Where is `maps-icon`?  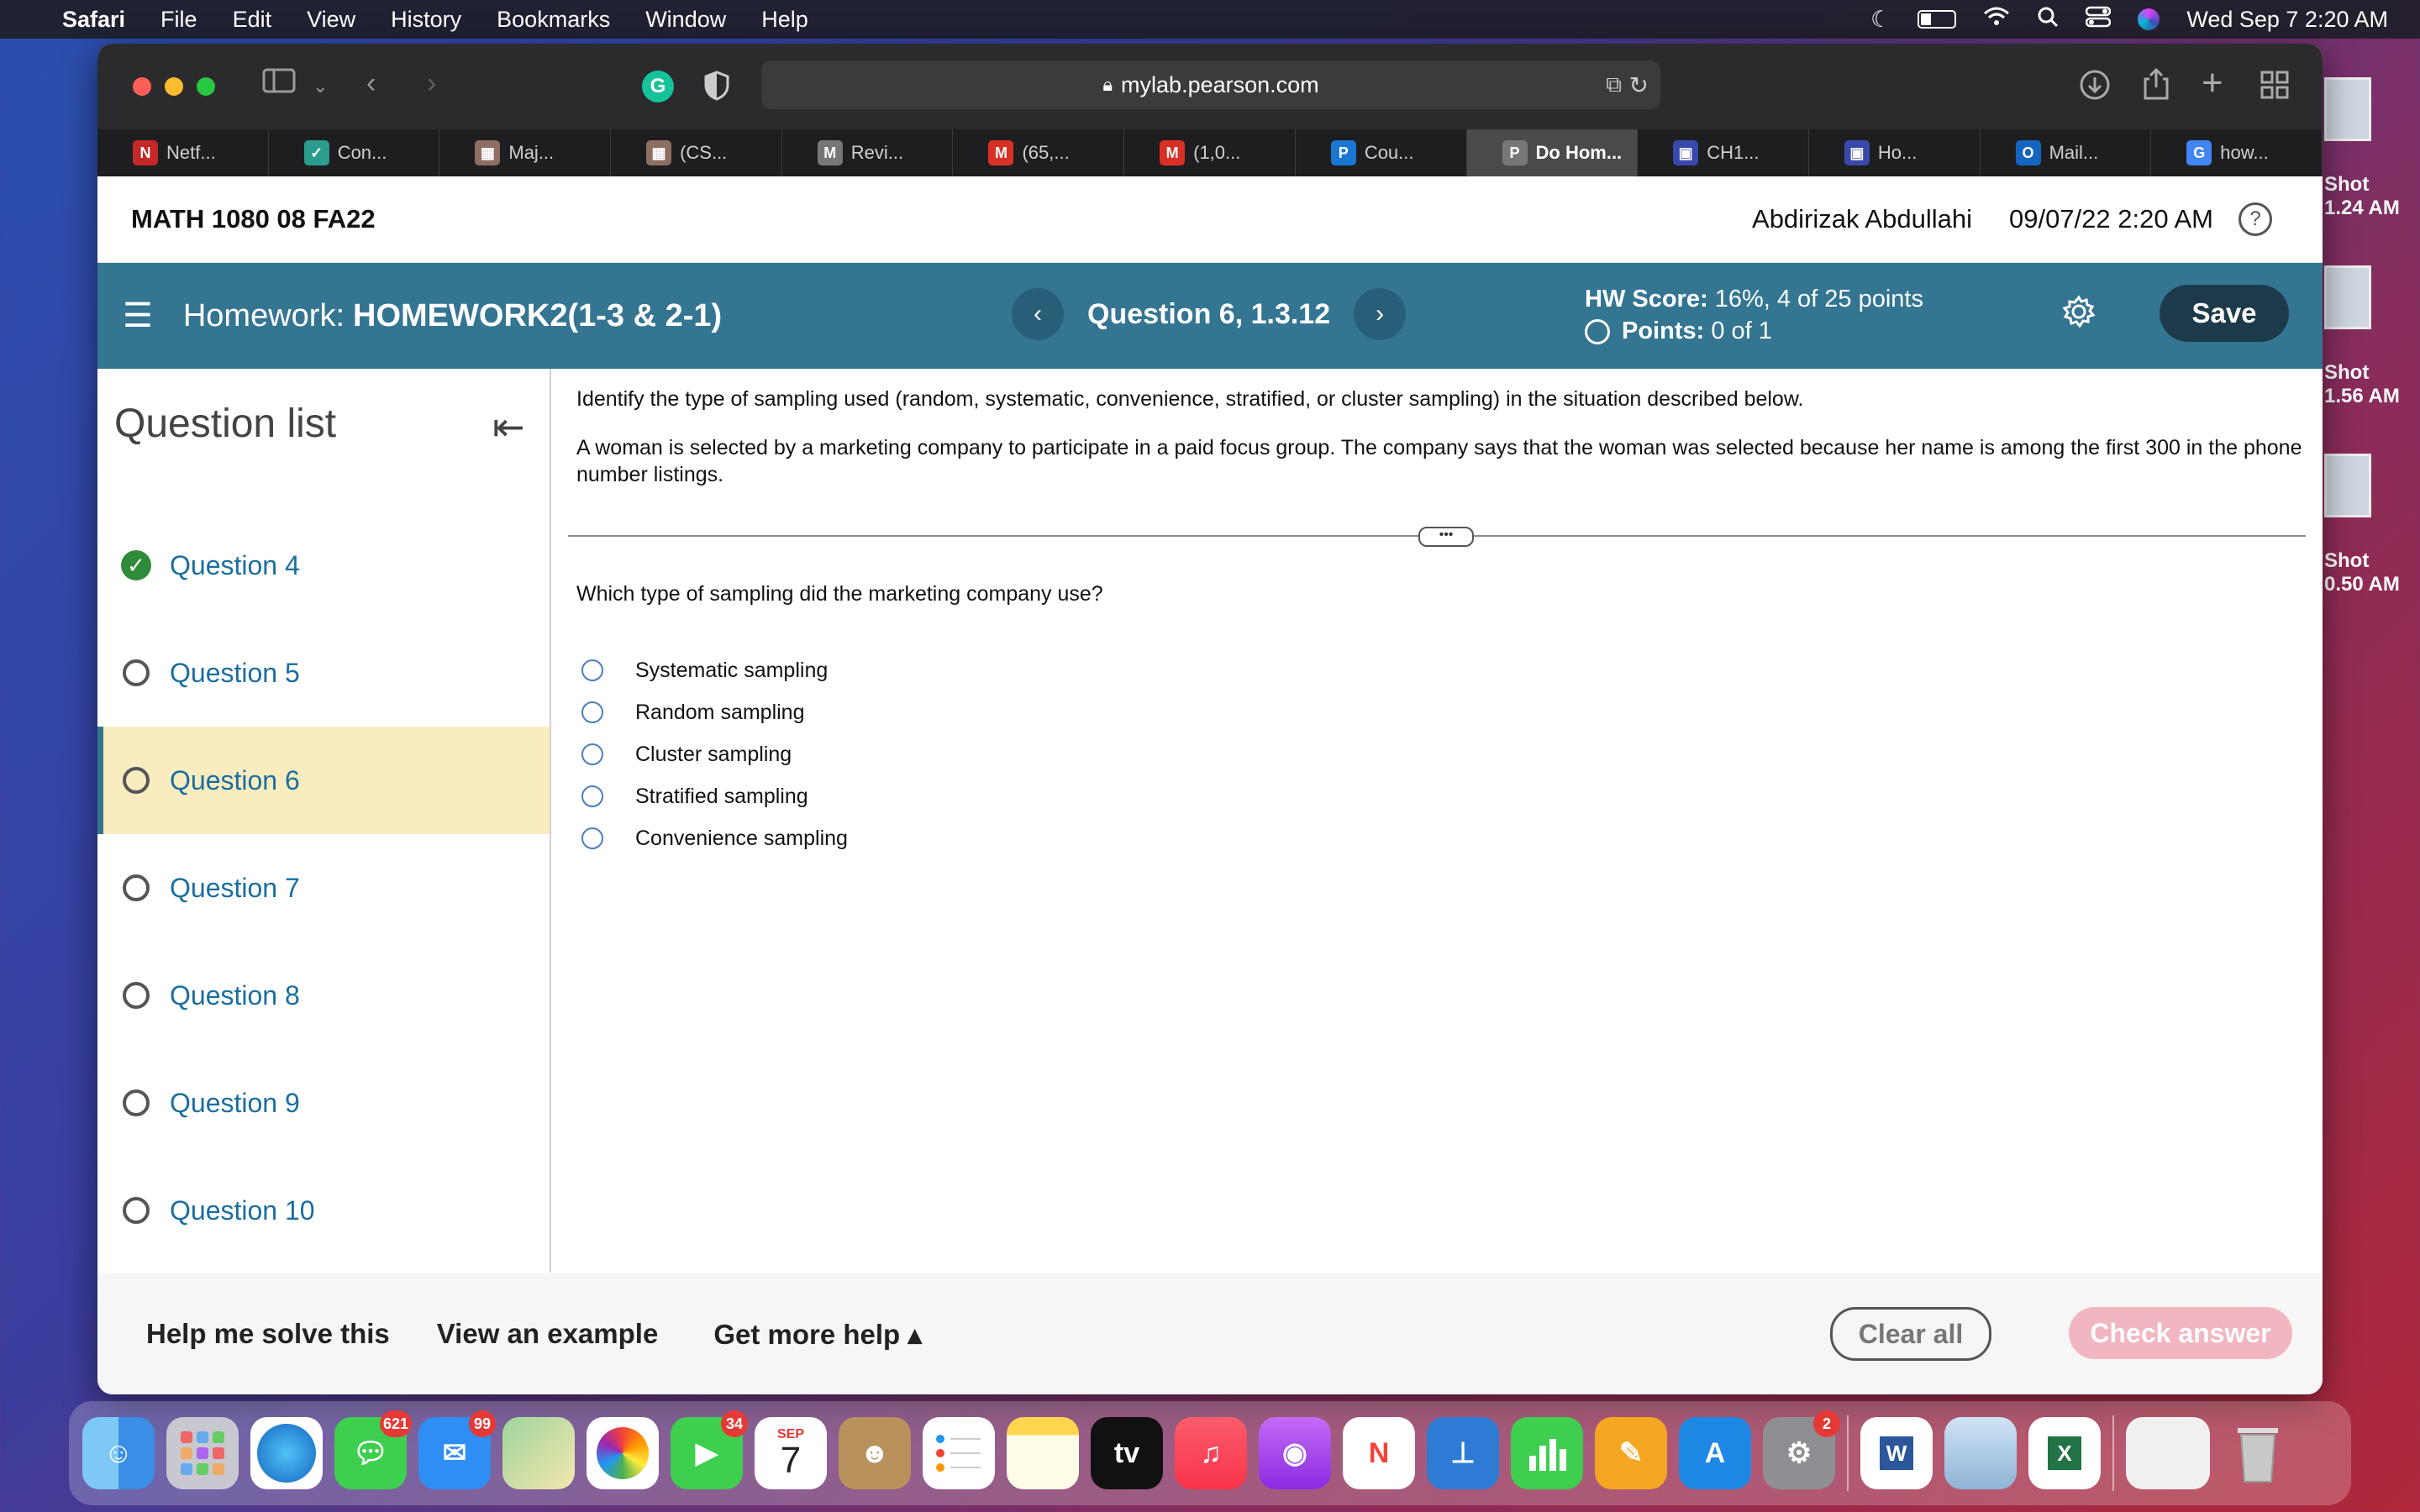 maps-icon is located at coordinates (538, 1453).